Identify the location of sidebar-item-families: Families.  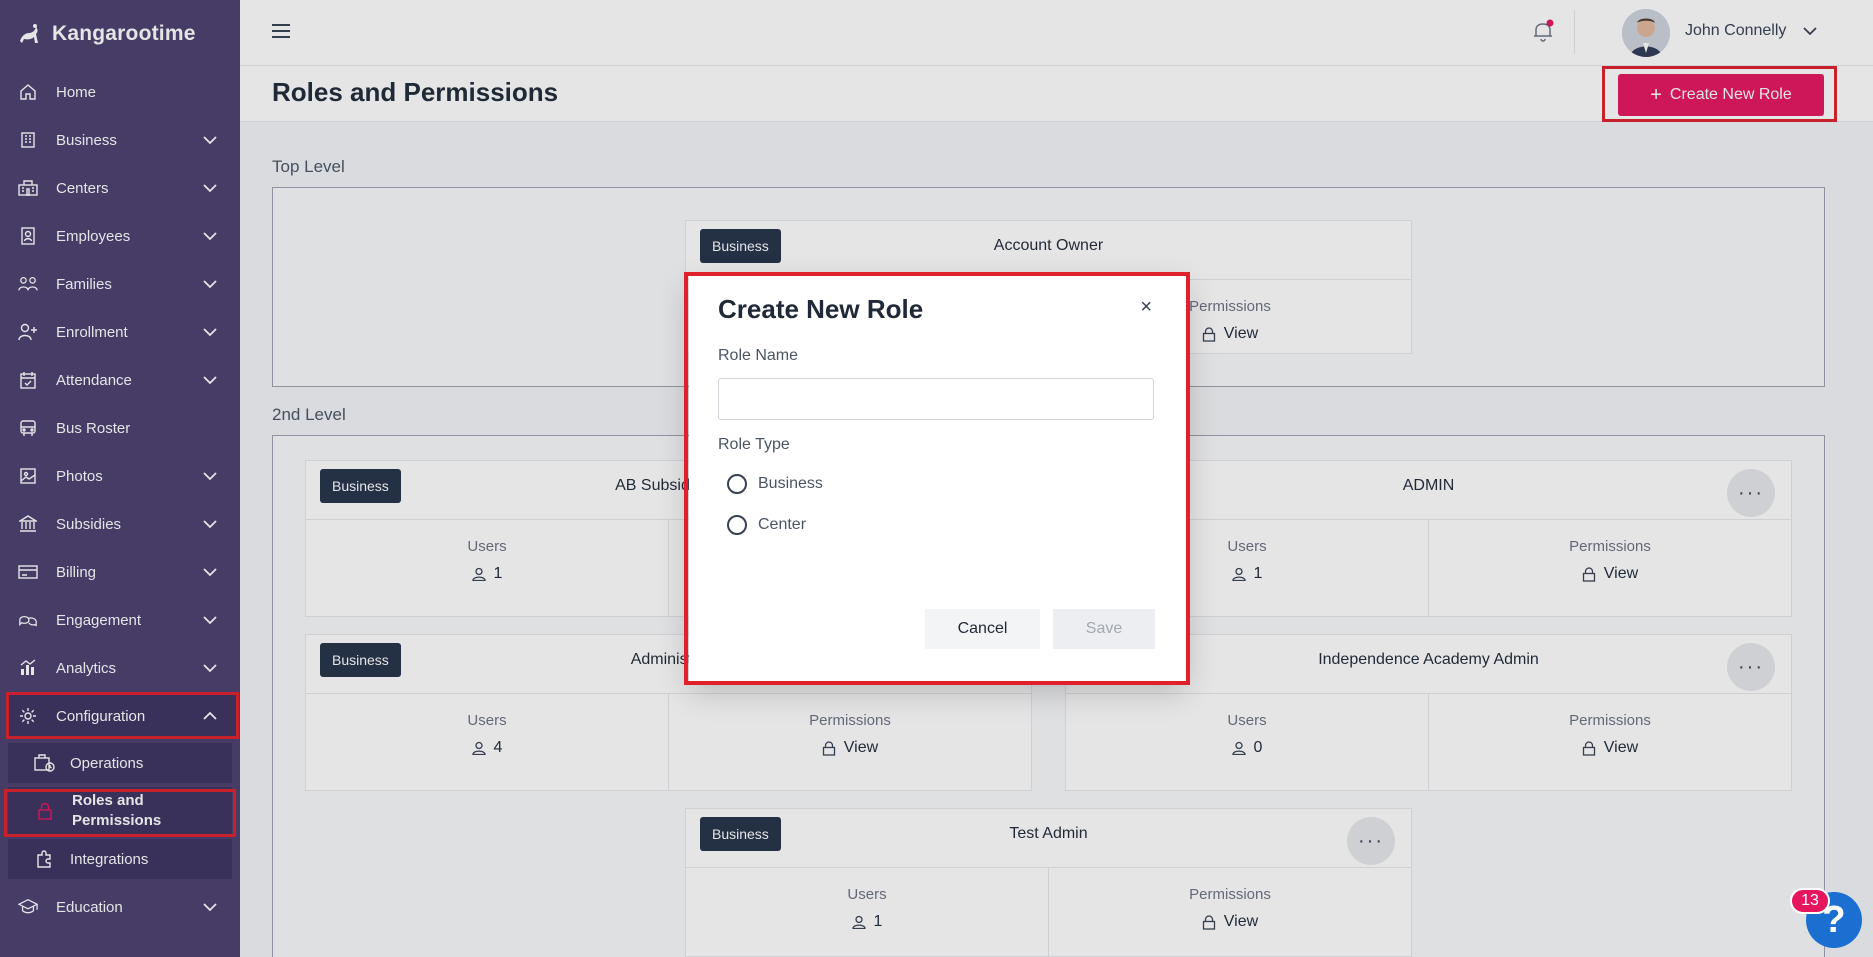
(122, 284).